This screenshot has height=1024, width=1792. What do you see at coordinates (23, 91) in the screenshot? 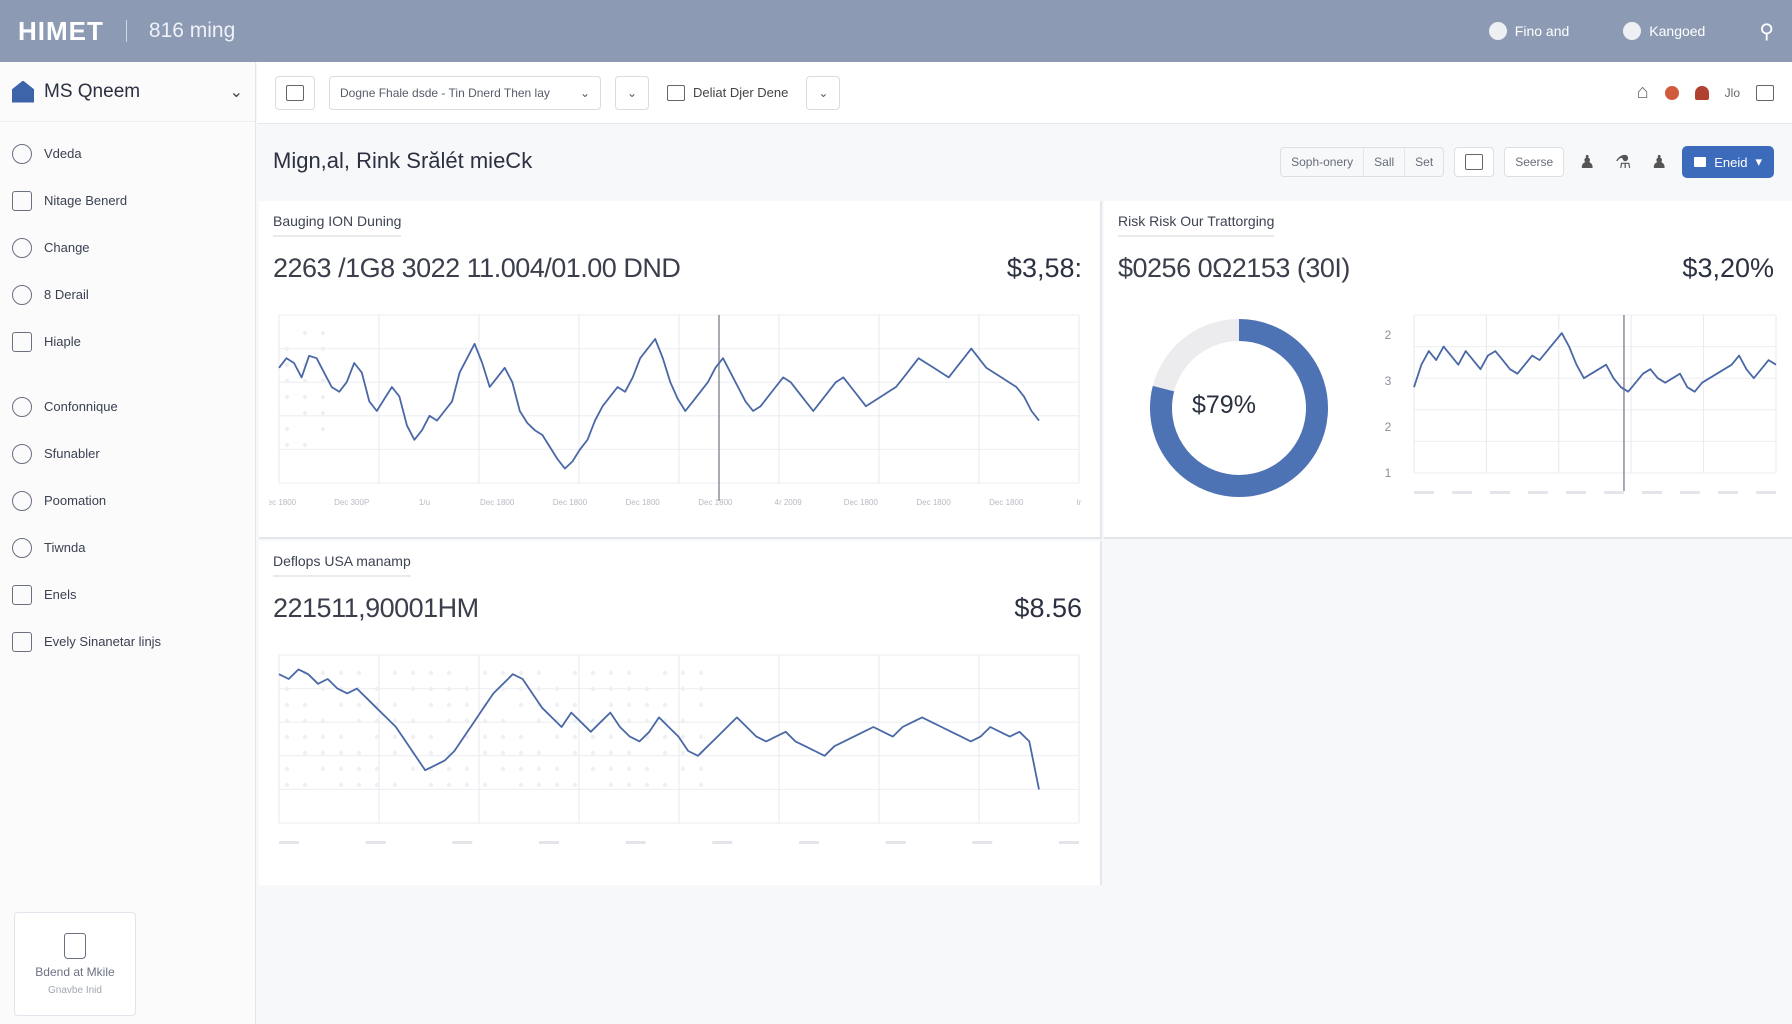
I see `home-icon` at bounding box center [23, 91].